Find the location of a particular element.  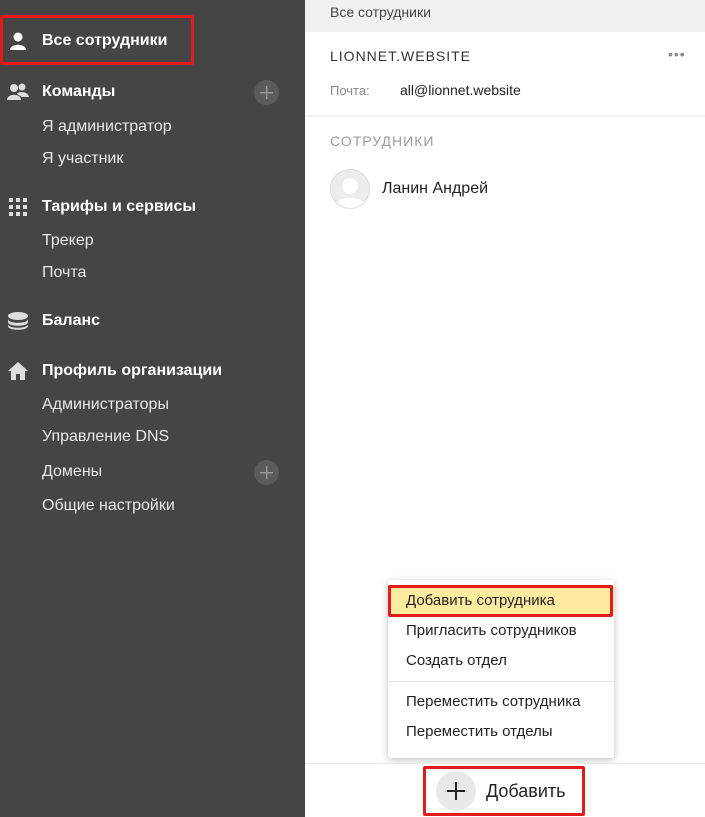

section-title: СОТРУДНИКИ is located at coordinates (382, 141).